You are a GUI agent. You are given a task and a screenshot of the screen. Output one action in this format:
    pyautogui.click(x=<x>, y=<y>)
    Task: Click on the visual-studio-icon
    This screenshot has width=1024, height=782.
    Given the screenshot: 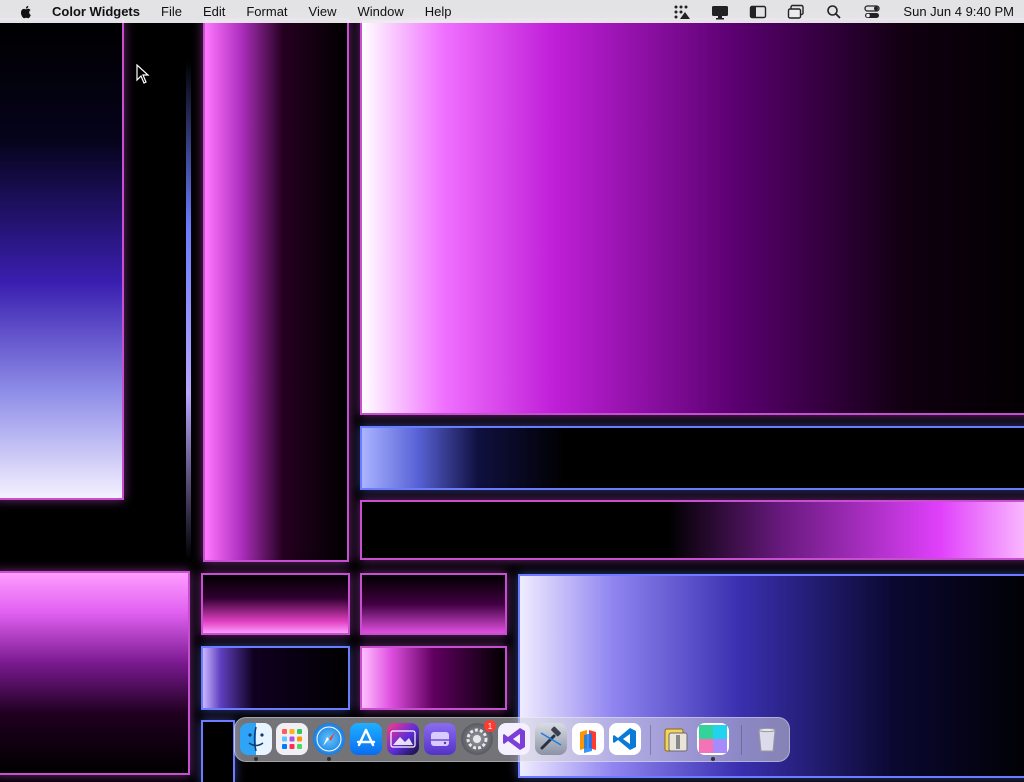 What is the action you would take?
    pyautogui.click(x=514, y=739)
    